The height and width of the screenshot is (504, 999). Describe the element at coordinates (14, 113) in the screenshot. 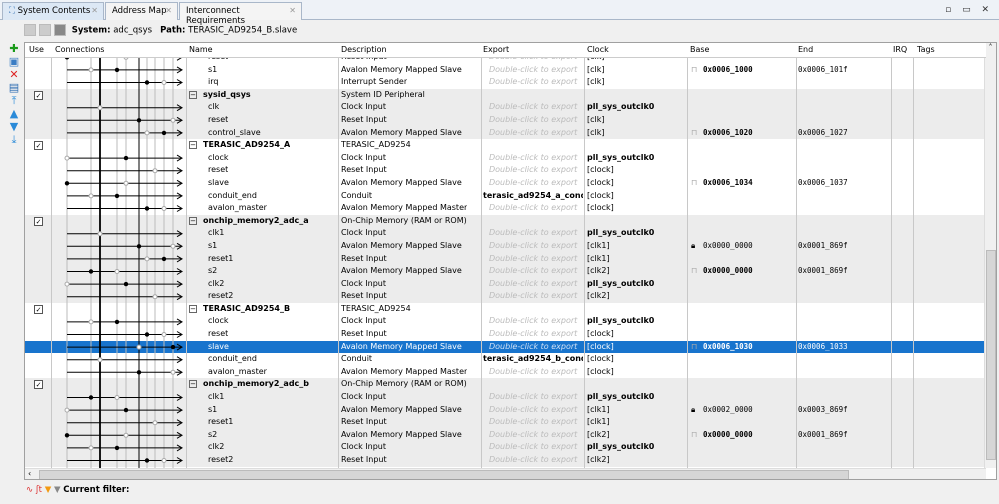

I see `move-up-icon: ▲` at that location.